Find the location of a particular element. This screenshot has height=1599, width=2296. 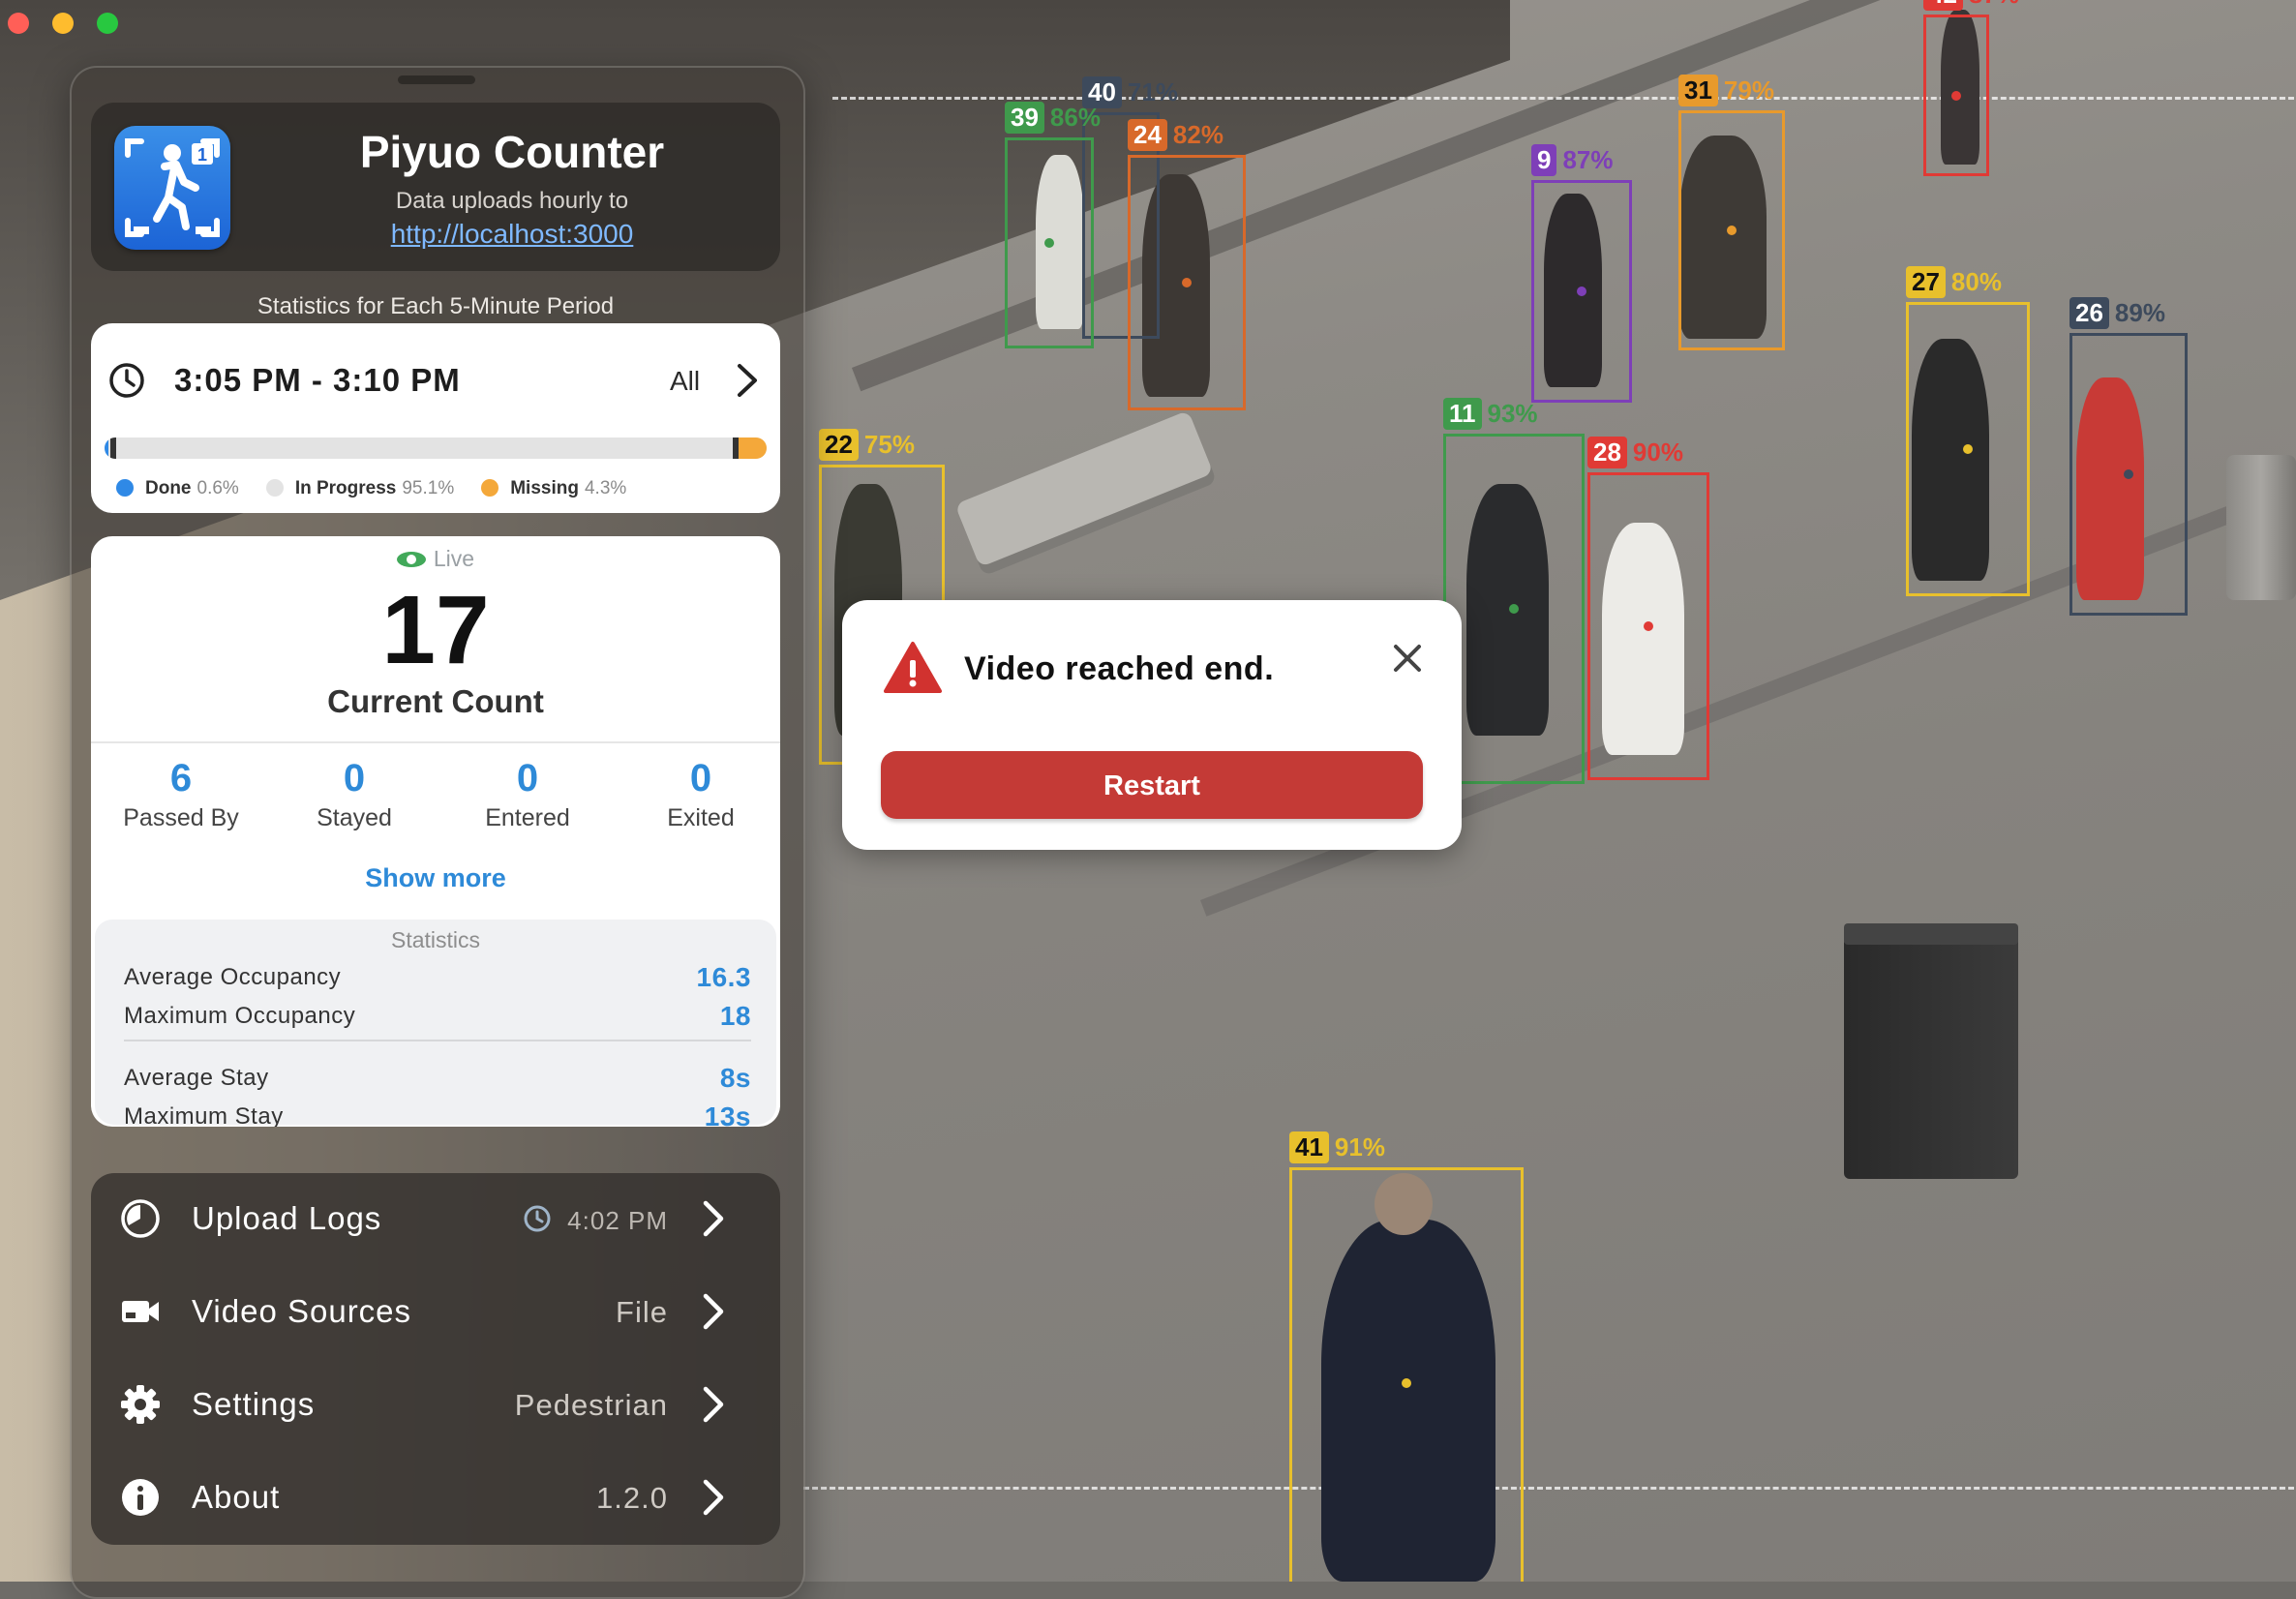

stat-row-average-occupancy: Average Occupancy 16.3 is located at coordinates (437, 977).